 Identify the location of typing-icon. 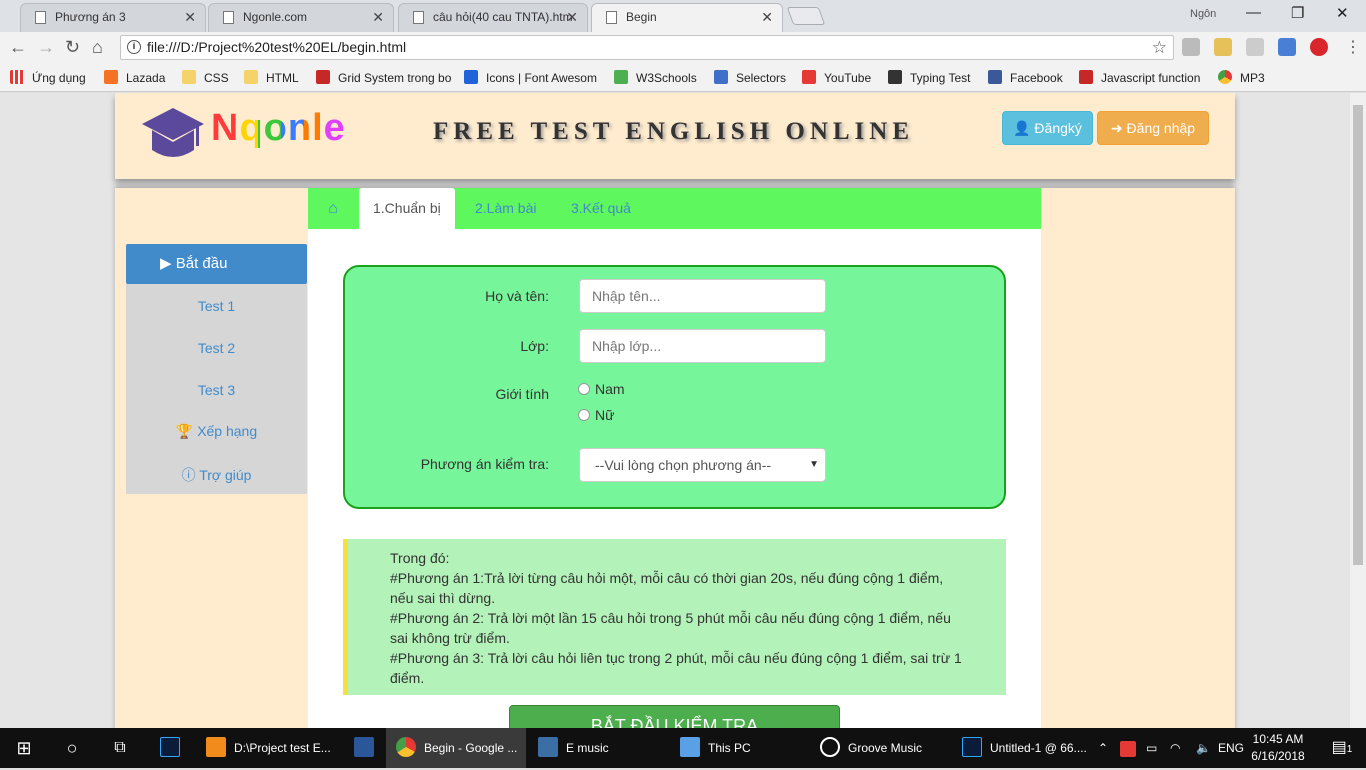
(895, 77).